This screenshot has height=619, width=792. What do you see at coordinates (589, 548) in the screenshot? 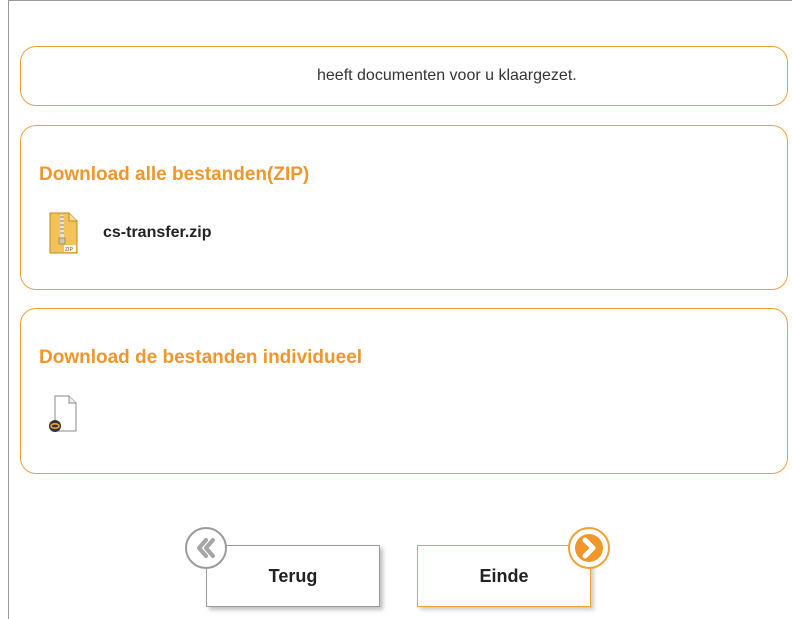
I see `chevron-right-icon` at bounding box center [589, 548].